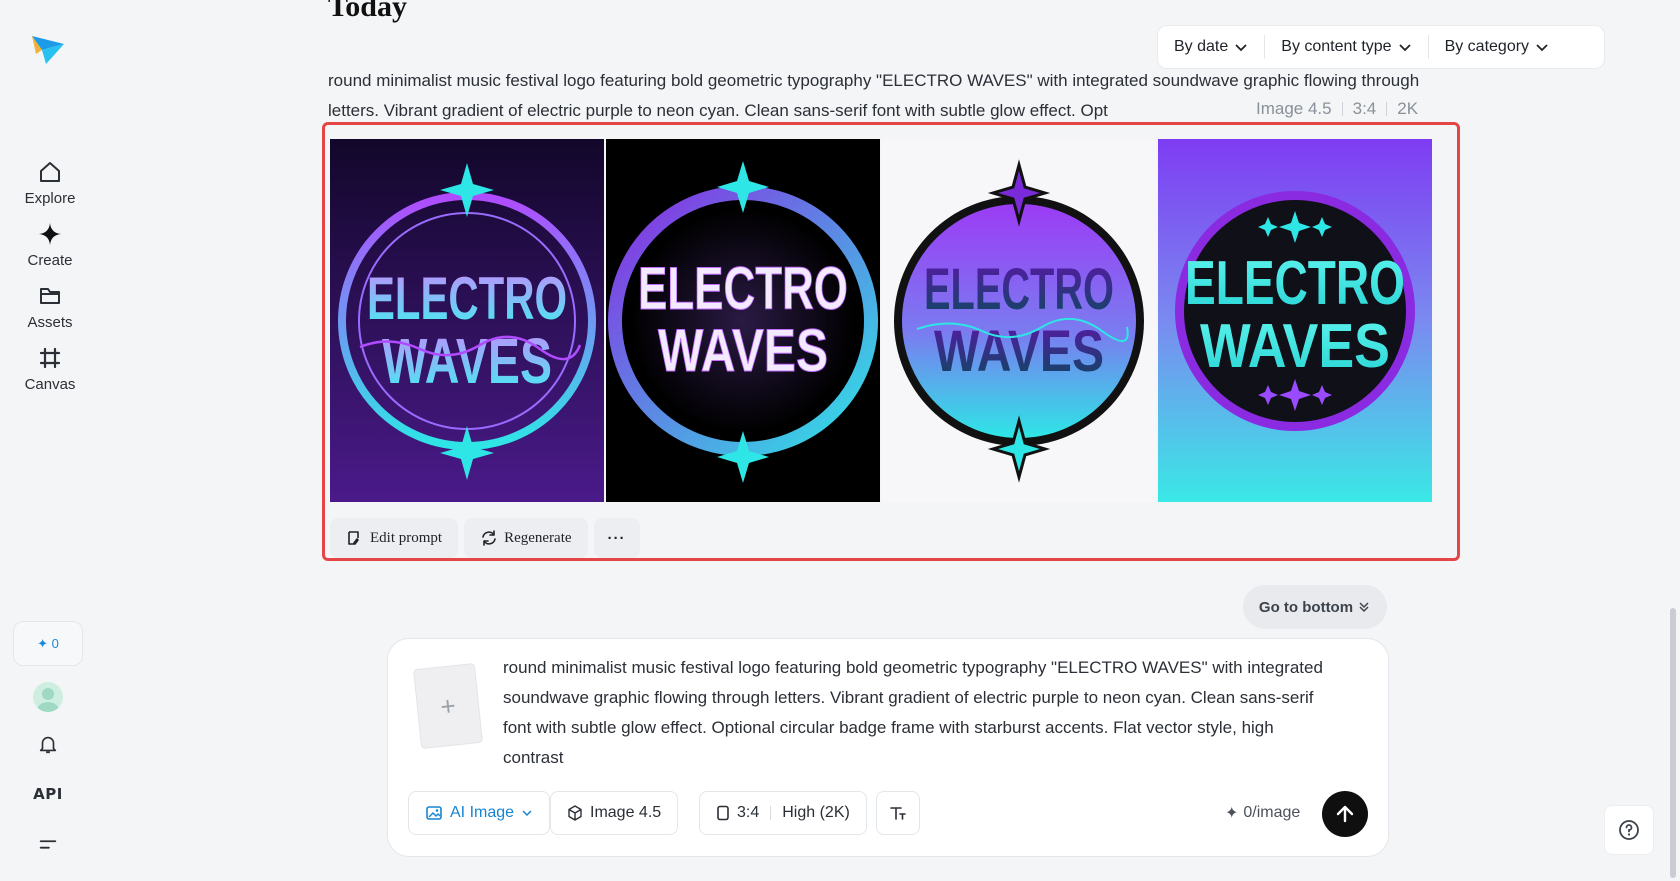 The width and height of the screenshot is (1680, 881). What do you see at coordinates (48, 794) in the screenshot?
I see `api-link: API` at bounding box center [48, 794].